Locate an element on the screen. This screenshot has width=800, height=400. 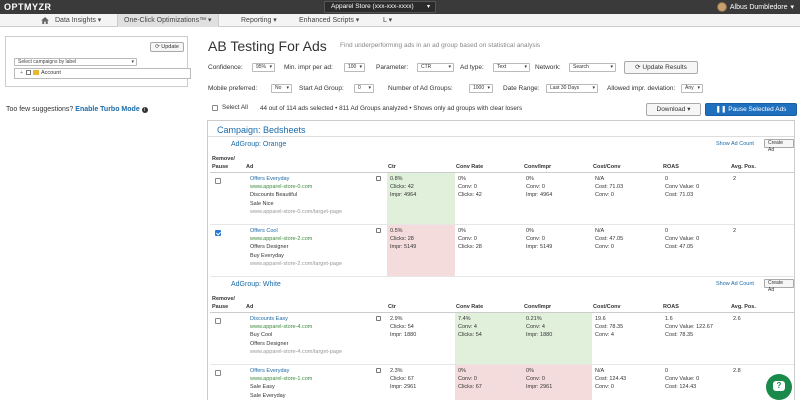
label-select: Select campaigns by label ▾ is located at coordinates (75, 62).